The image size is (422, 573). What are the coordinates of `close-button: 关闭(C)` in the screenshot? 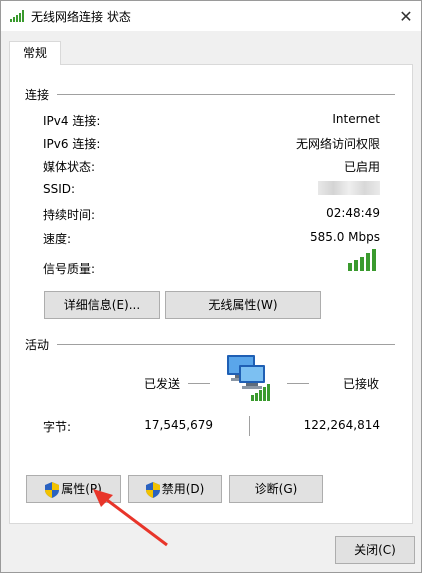 It's located at (375, 550).